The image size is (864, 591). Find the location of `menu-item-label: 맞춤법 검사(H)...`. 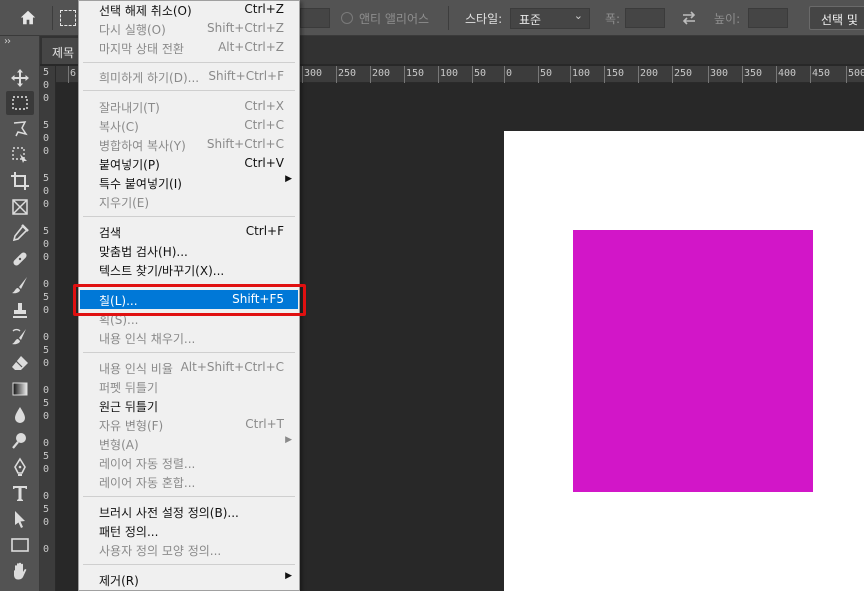

menu-item-label: 맞춤법 검사(H)... is located at coordinates (143, 252).